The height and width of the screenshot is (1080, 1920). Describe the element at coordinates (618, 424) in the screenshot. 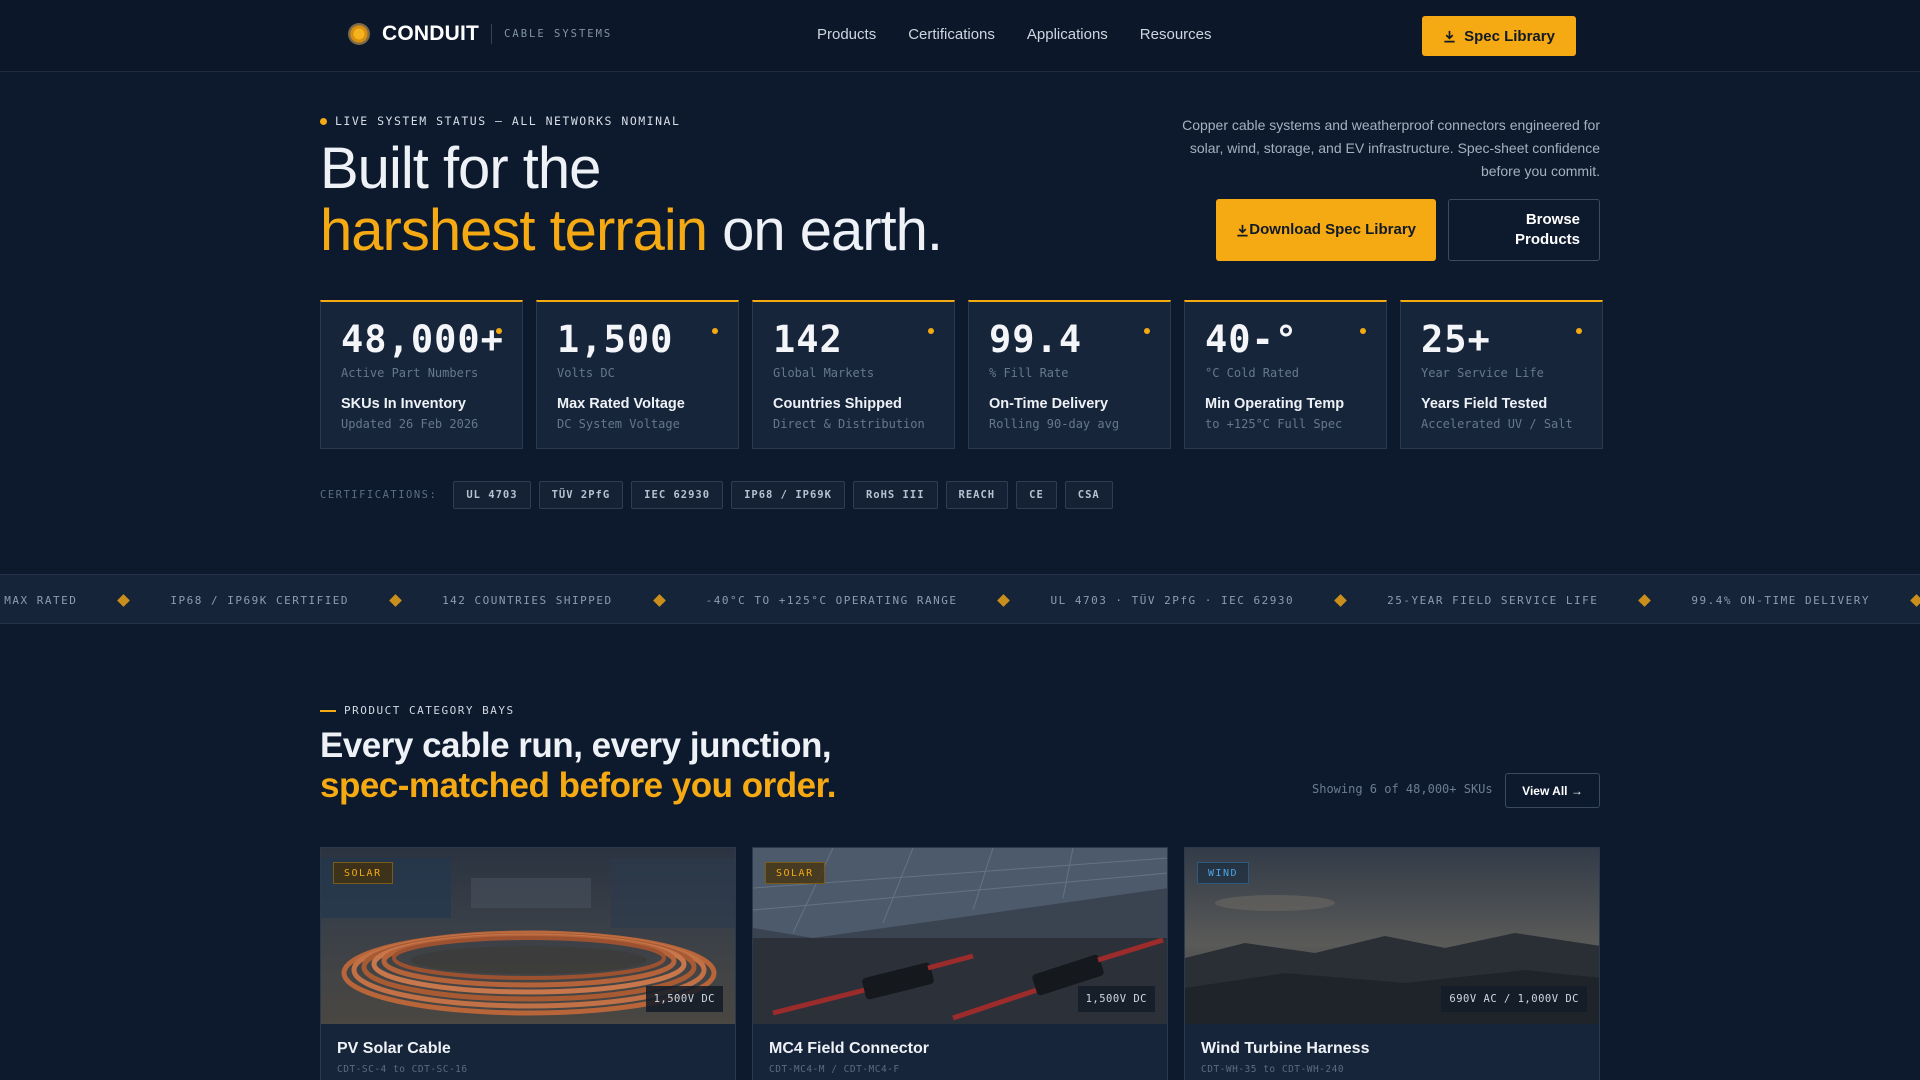

I see `stat-sub: DC System Voltage` at that location.